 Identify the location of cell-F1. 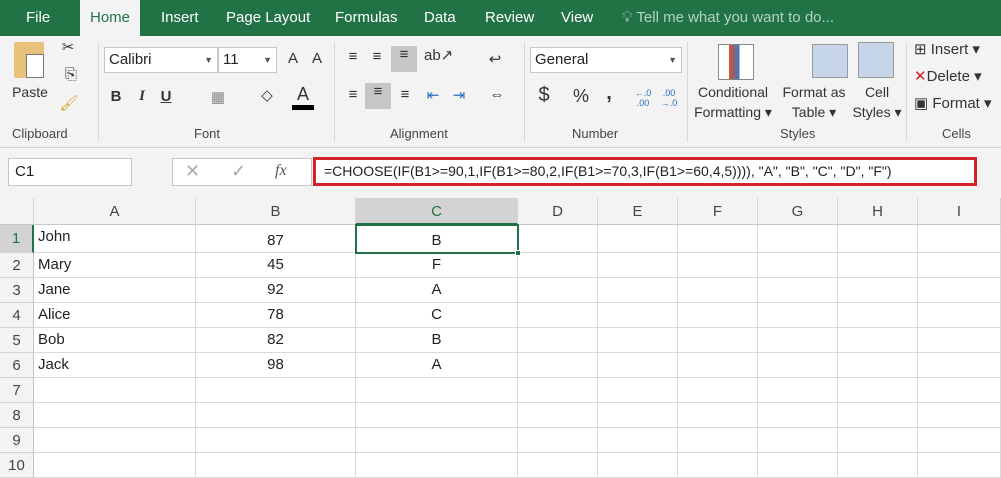
(718, 239).